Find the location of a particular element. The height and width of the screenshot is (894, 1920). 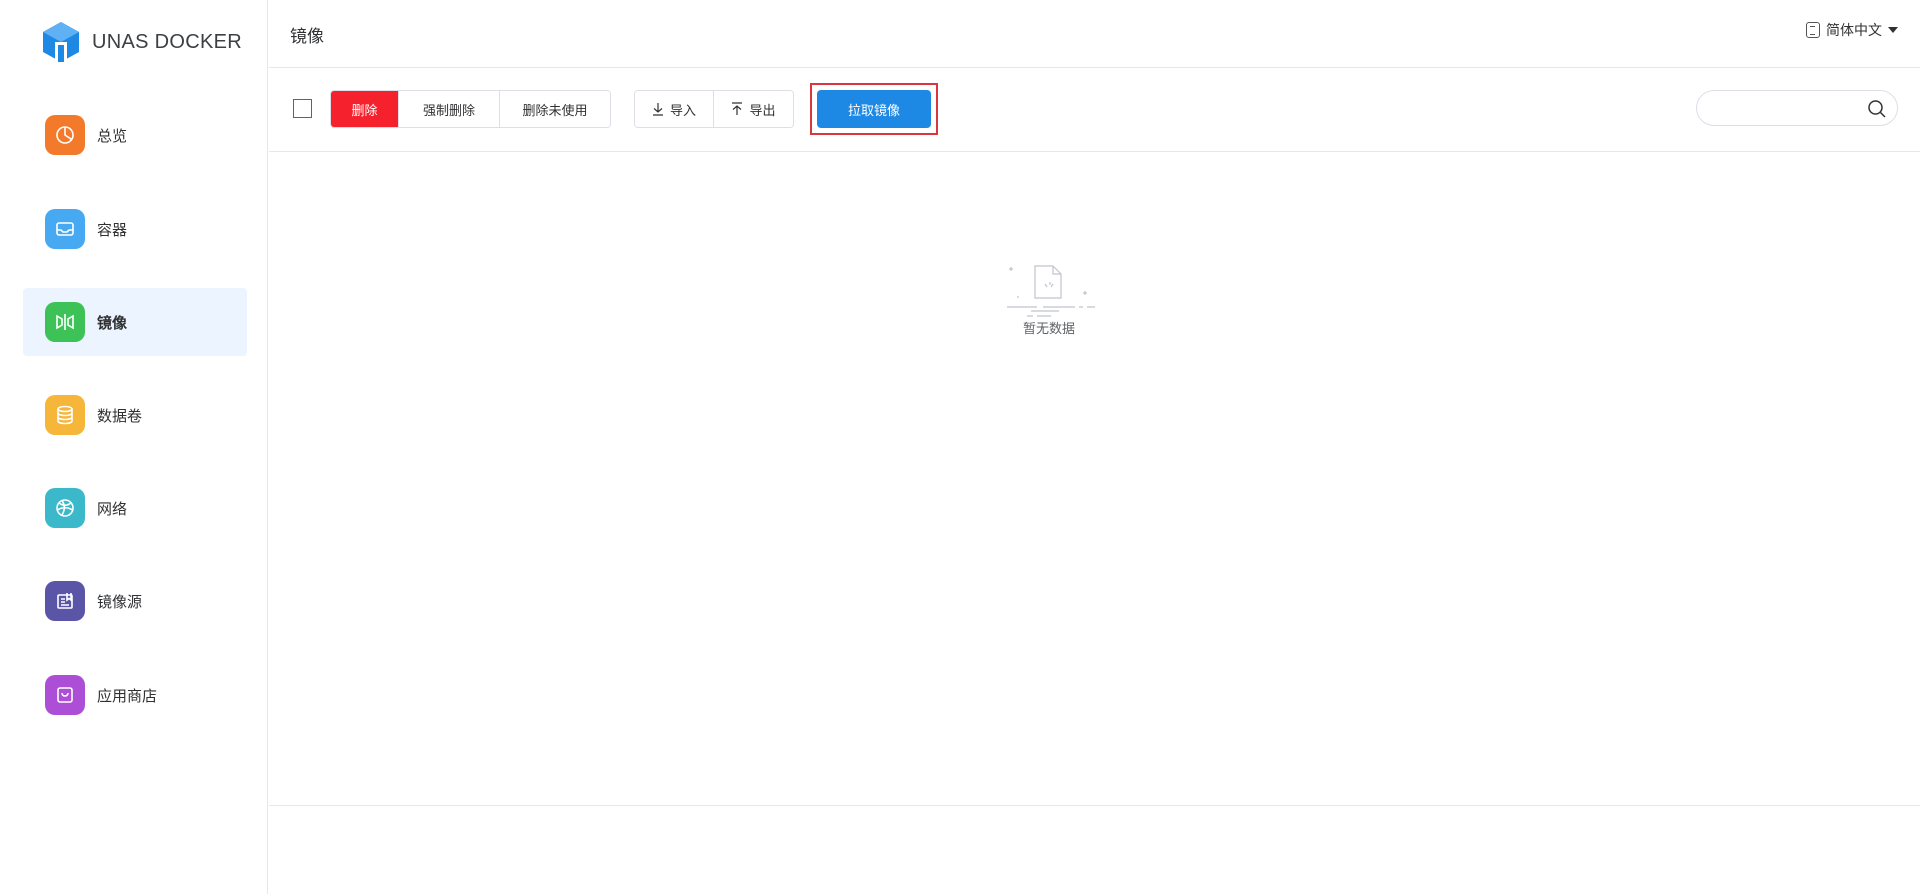

empty-state: 暂无数据 is located at coordinates (1049, 299).